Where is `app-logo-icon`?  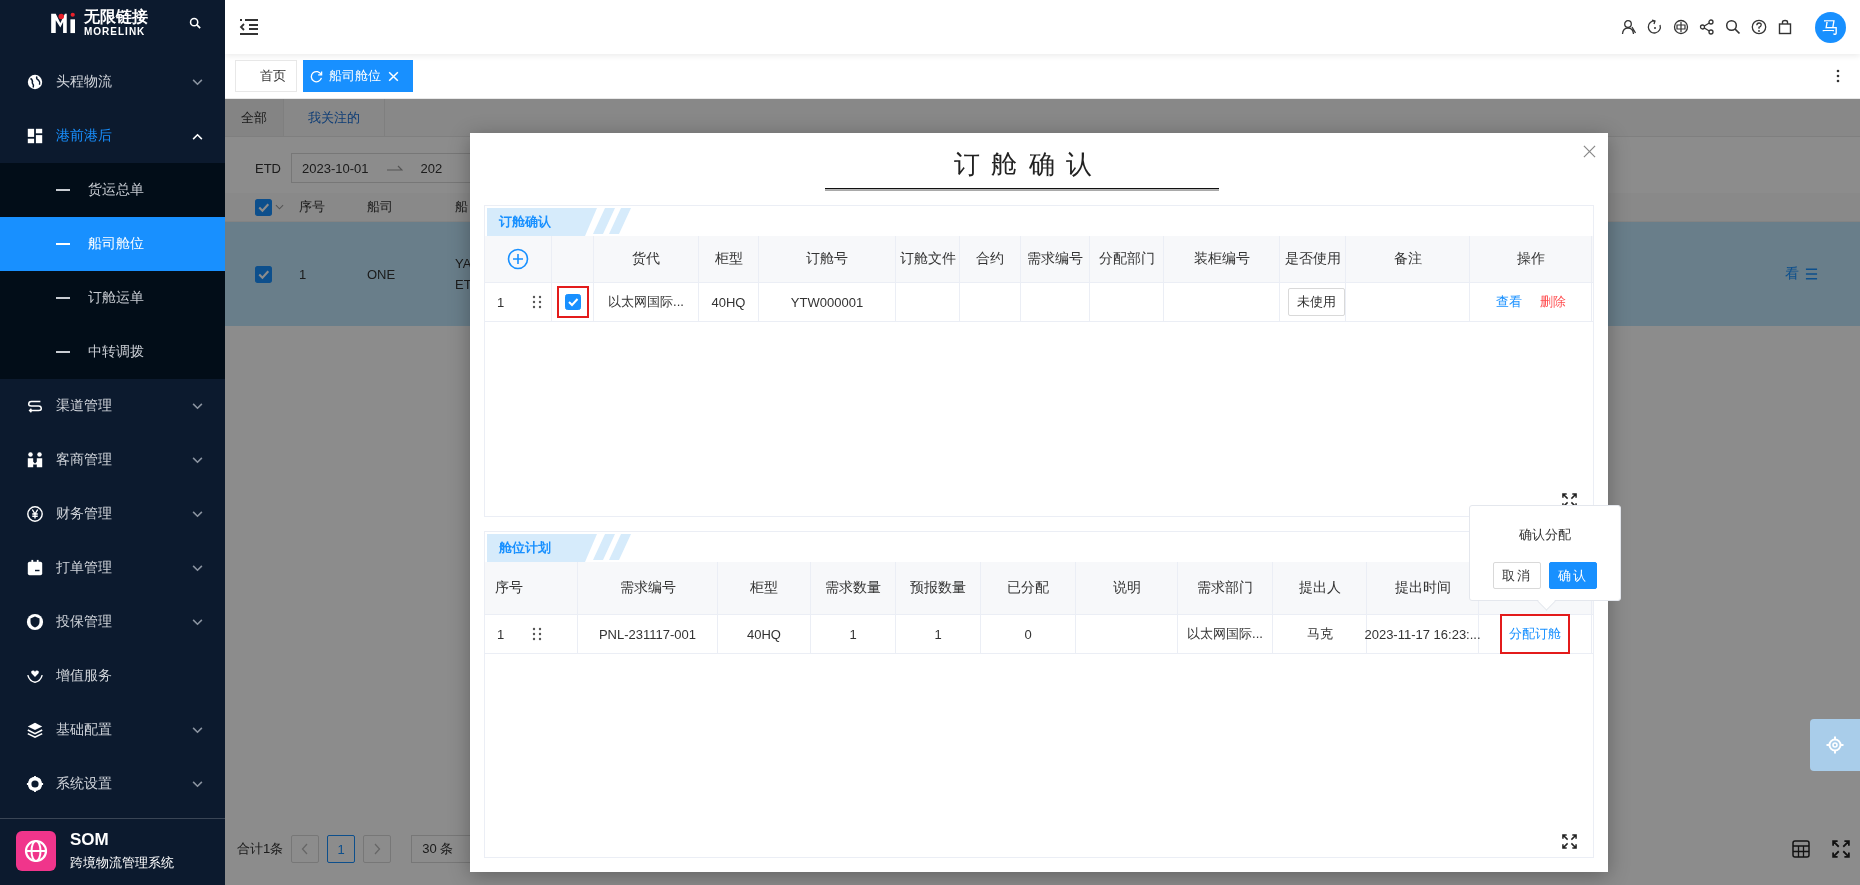
app-logo-icon is located at coordinates (36, 851).